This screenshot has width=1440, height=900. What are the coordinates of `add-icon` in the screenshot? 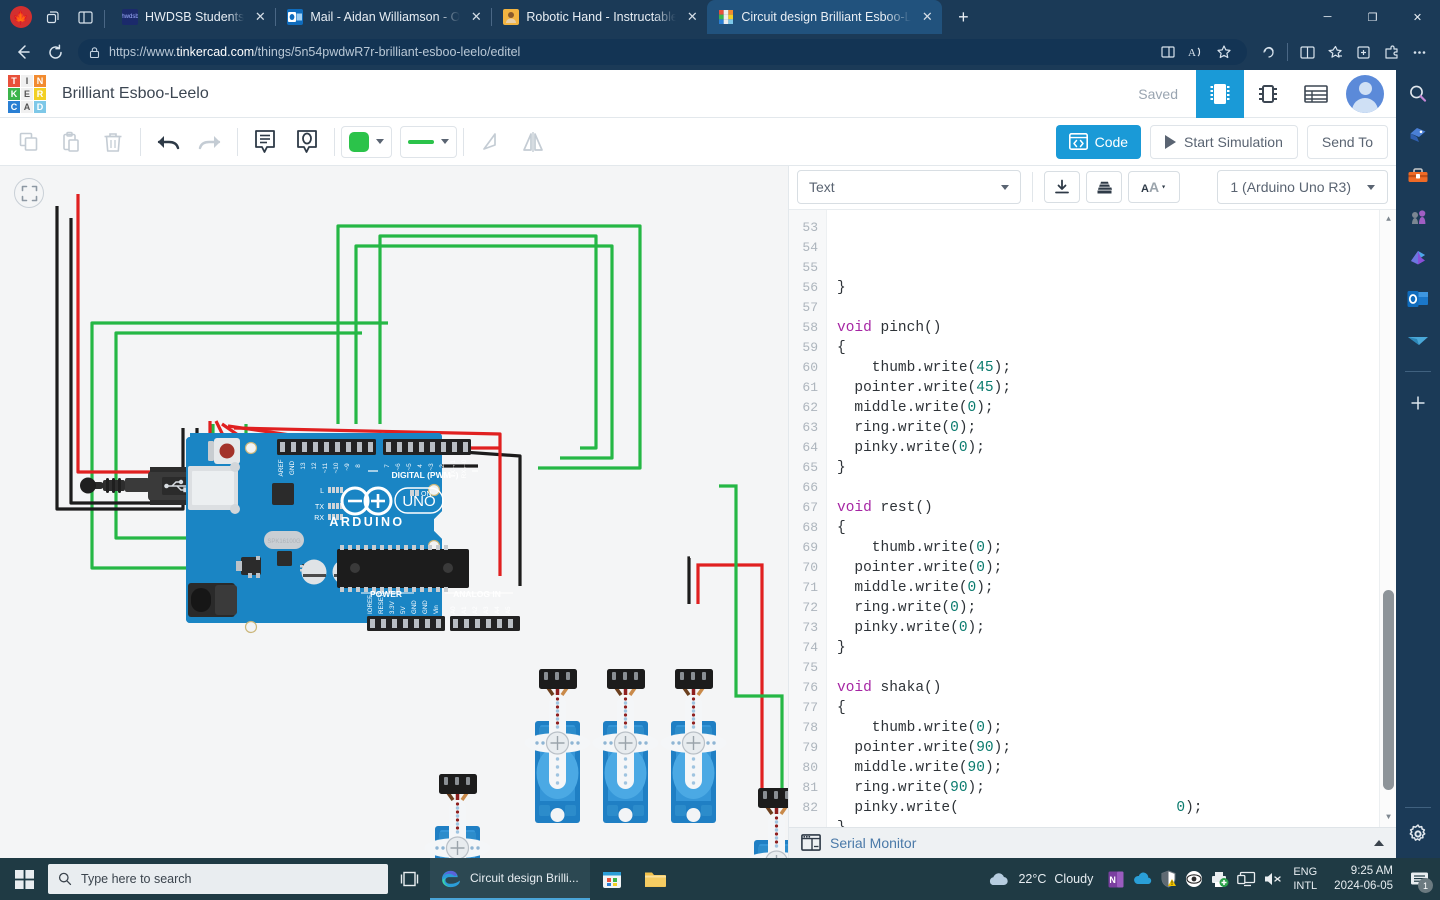 It's located at (1418, 403).